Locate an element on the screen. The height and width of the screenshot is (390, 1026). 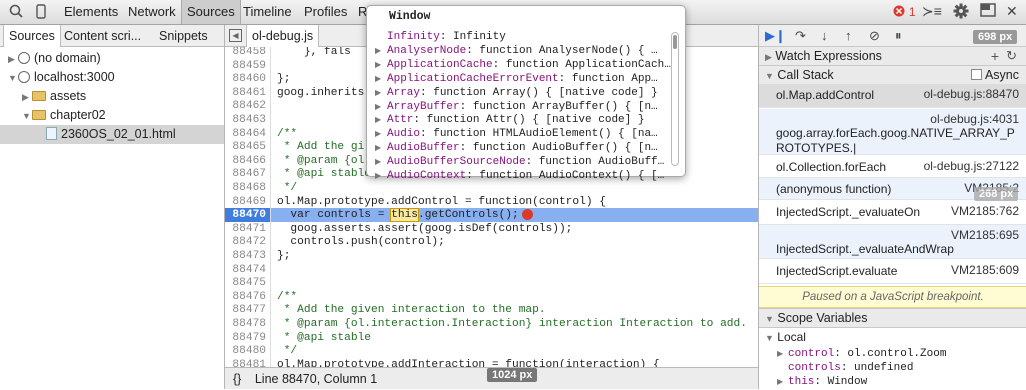
step-out-icon: ↑ is located at coordinates (848, 35).